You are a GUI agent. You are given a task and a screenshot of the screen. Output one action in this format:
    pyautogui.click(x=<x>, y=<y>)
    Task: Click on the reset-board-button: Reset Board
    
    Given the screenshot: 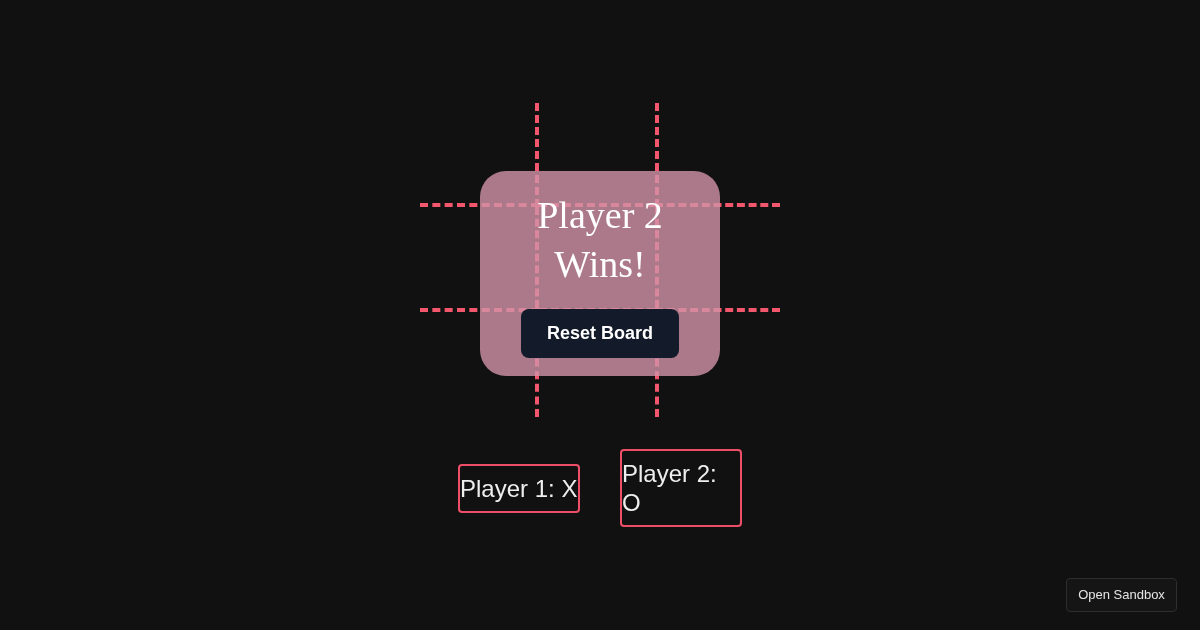 What is the action you would take?
    pyautogui.click(x=600, y=333)
    